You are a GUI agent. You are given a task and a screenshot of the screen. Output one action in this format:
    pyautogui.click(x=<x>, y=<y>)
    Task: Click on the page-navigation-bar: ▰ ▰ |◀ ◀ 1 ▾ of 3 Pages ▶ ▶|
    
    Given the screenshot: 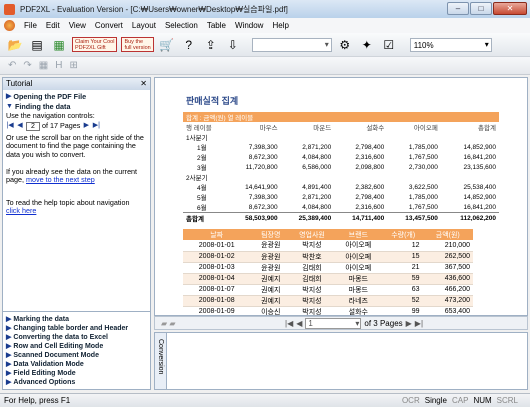 What is the action you would take?
    pyautogui.click(x=341, y=323)
    